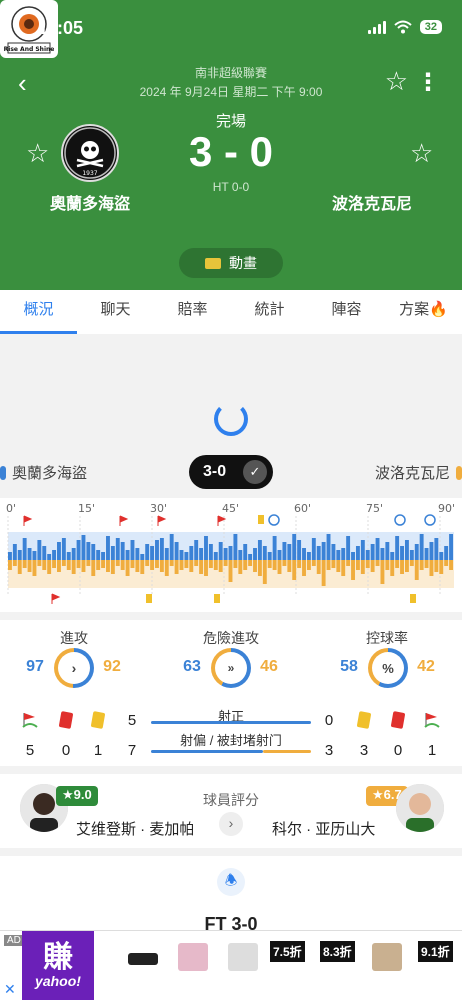 This screenshot has width=462, height=1000. I want to click on tab-odds: 賠率, so click(192, 312).